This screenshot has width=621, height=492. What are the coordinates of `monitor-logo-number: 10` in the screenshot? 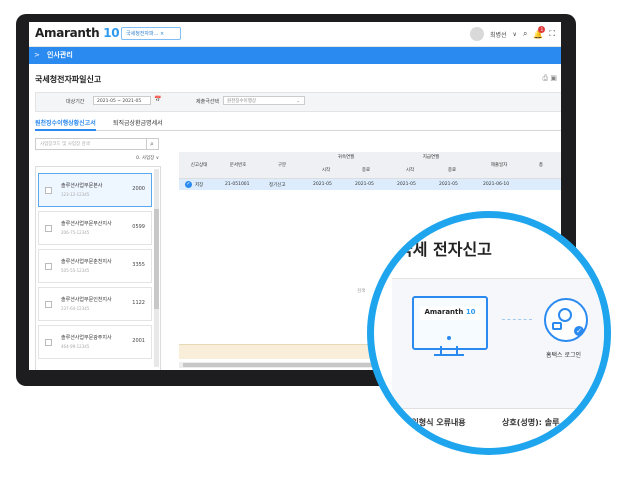 It's located at (470, 312).